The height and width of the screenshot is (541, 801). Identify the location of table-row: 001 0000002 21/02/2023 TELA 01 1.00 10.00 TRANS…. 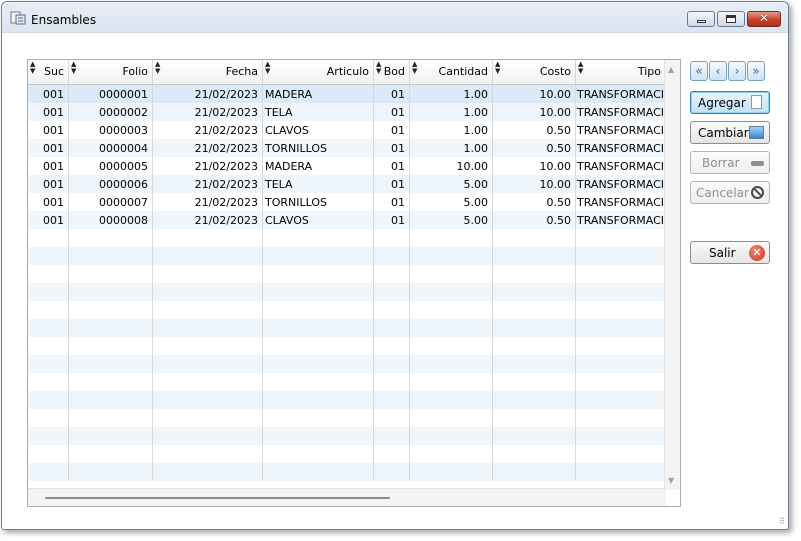
(347, 112).